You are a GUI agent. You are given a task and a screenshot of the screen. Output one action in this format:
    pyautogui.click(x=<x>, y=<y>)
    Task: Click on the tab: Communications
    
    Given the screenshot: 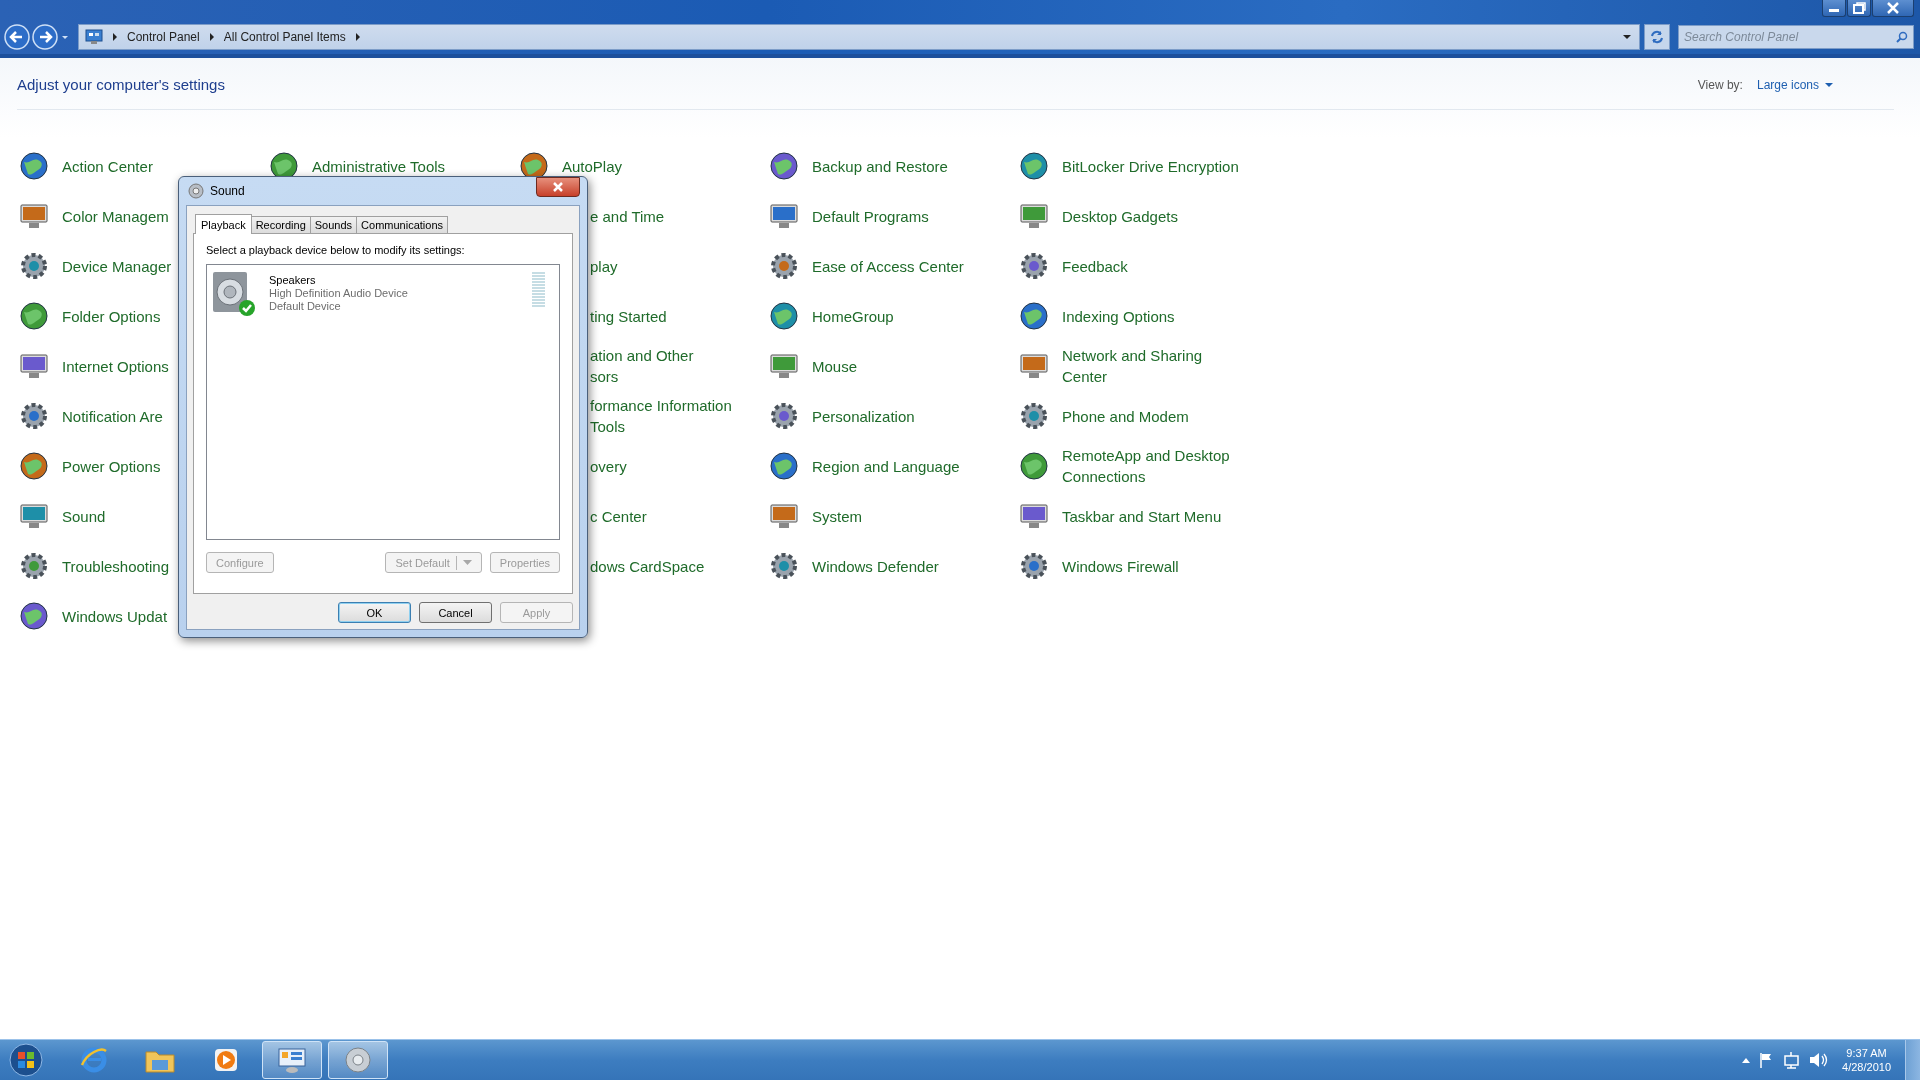 What is the action you would take?
    pyautogui.click(x=402, y=224)
    